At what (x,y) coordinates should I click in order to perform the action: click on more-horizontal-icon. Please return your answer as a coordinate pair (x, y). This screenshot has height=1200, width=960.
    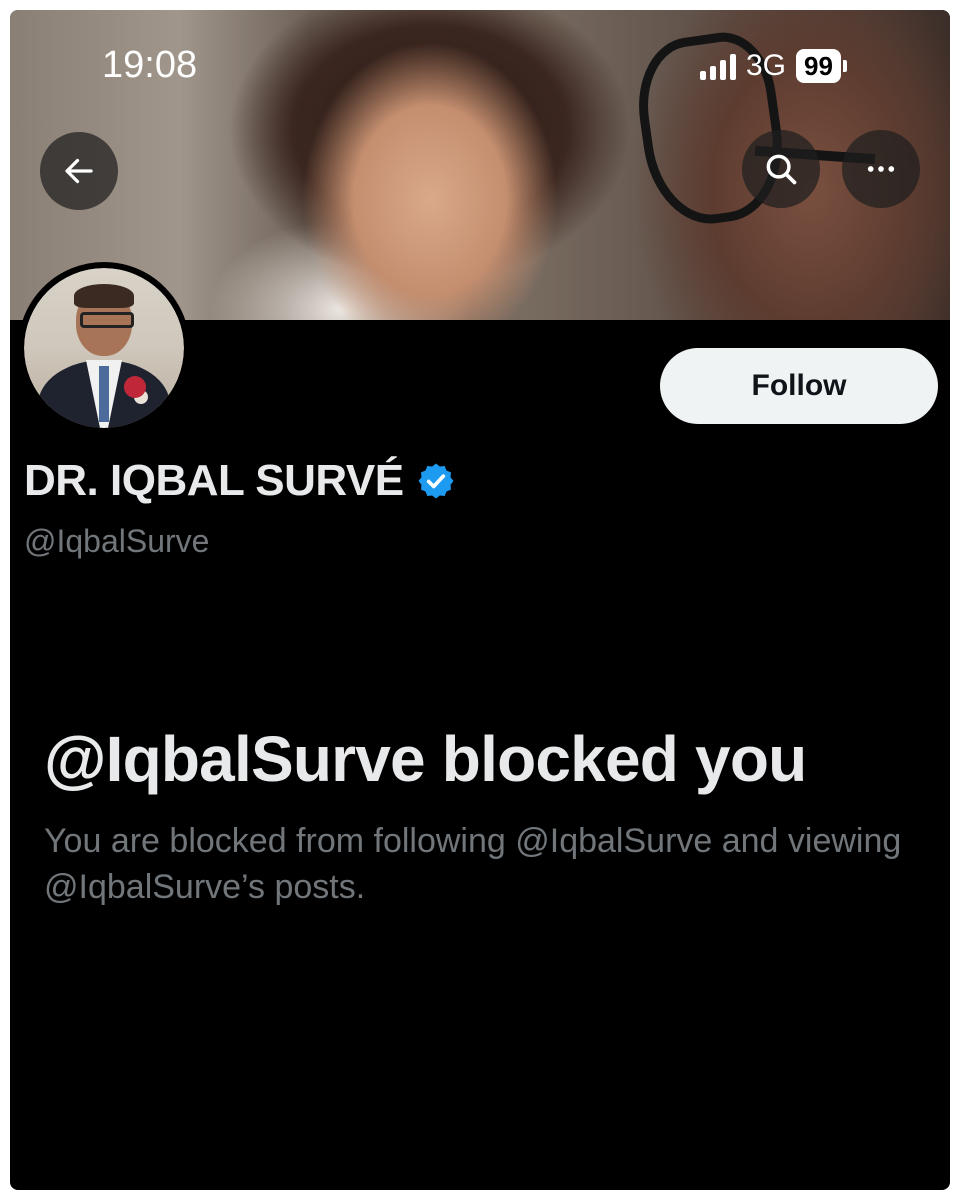
    Looking at the image, I should click on (881, 169).